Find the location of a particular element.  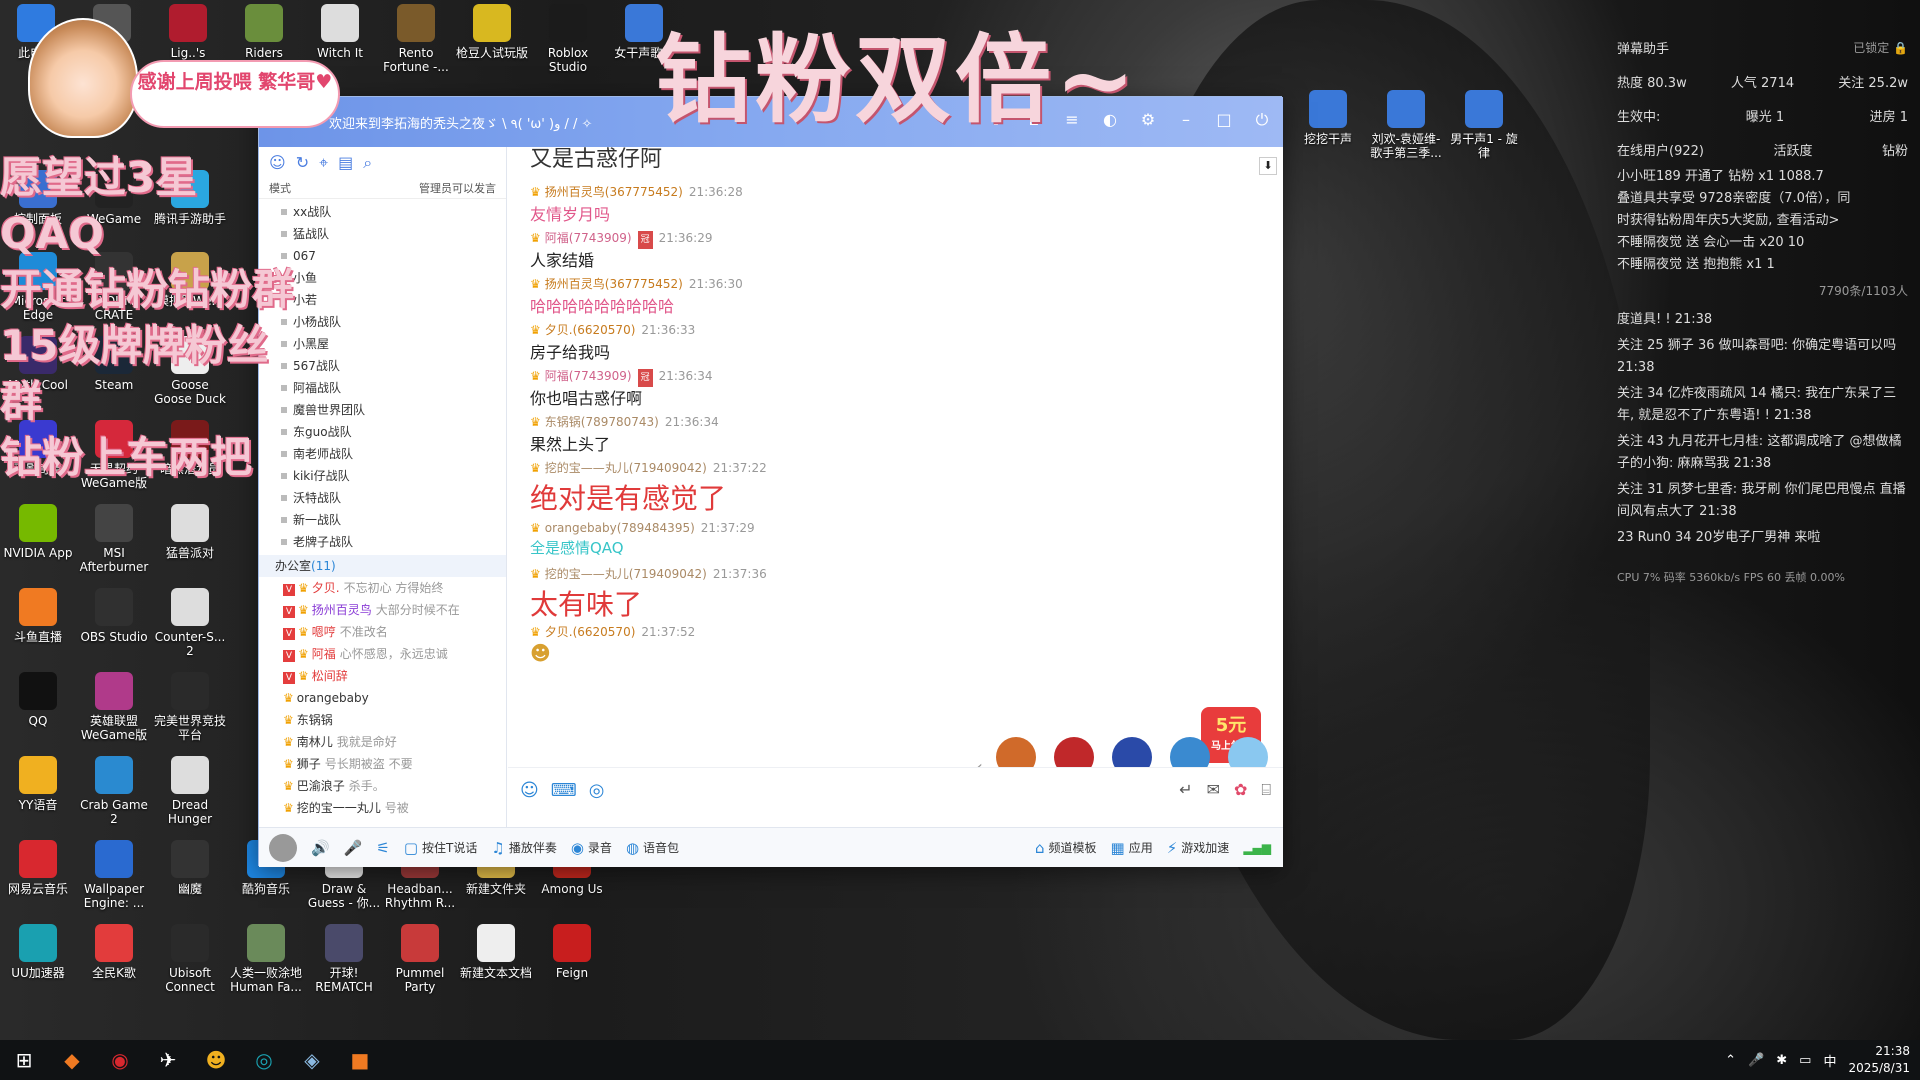

tab-online-users: 在线用户(922) is located at coordinates (1660, 149).